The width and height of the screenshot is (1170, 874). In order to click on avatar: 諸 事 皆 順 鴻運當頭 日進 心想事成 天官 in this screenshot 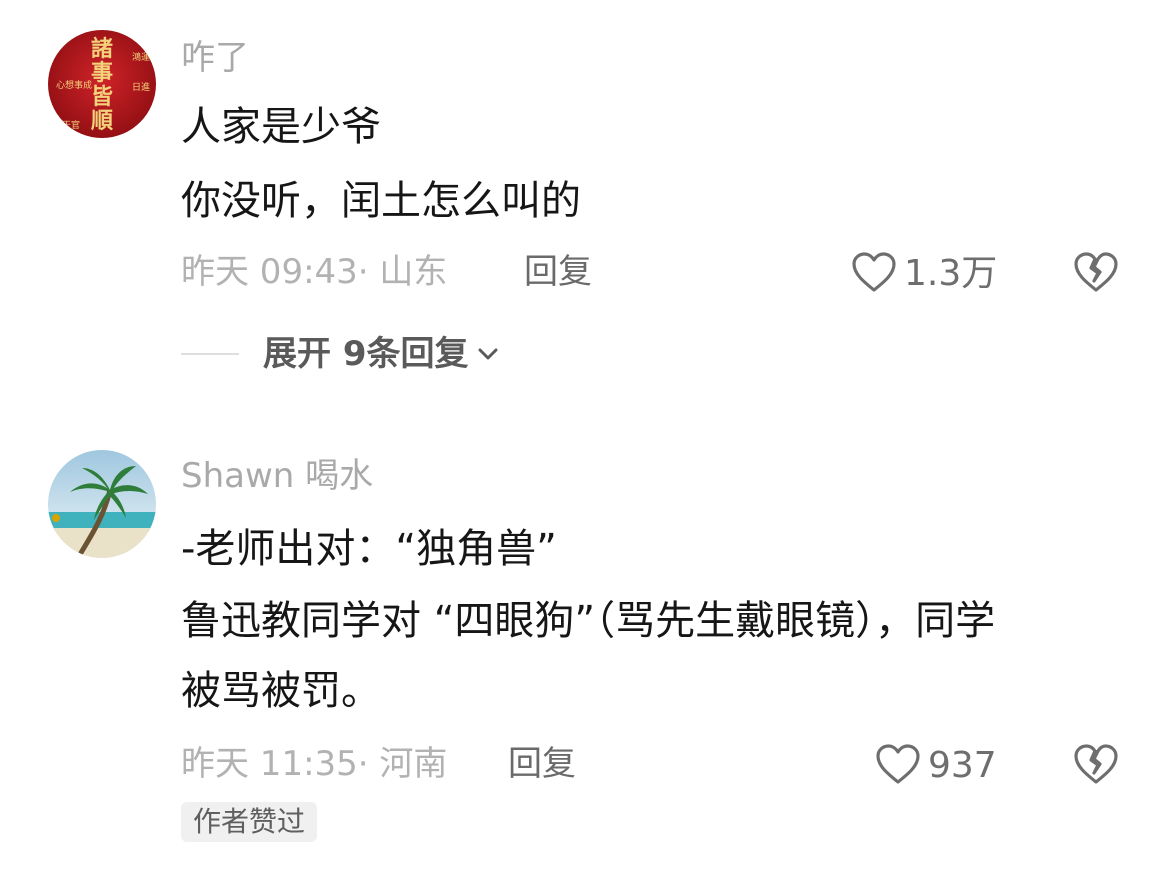, I will do `click(102, 84)`.